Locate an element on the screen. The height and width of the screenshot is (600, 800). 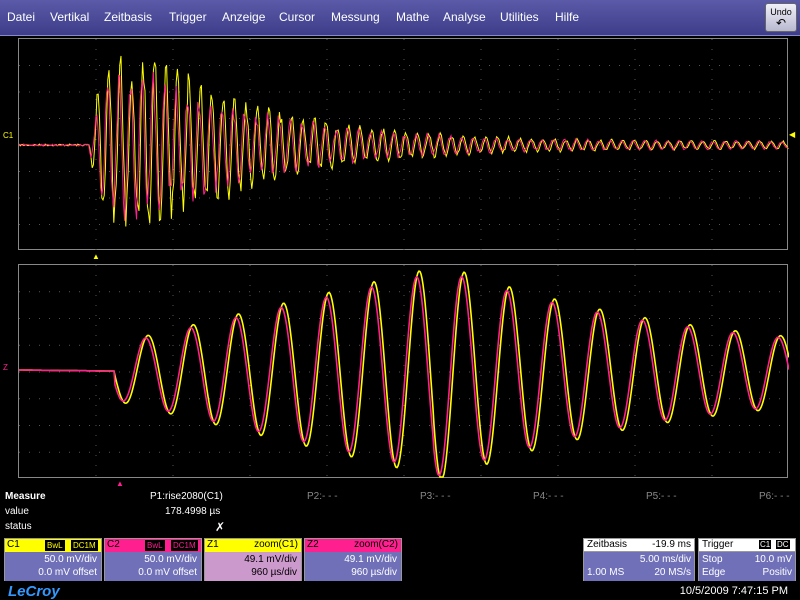
measure-p2: P2:- - - is located at coordinates (322, 496).